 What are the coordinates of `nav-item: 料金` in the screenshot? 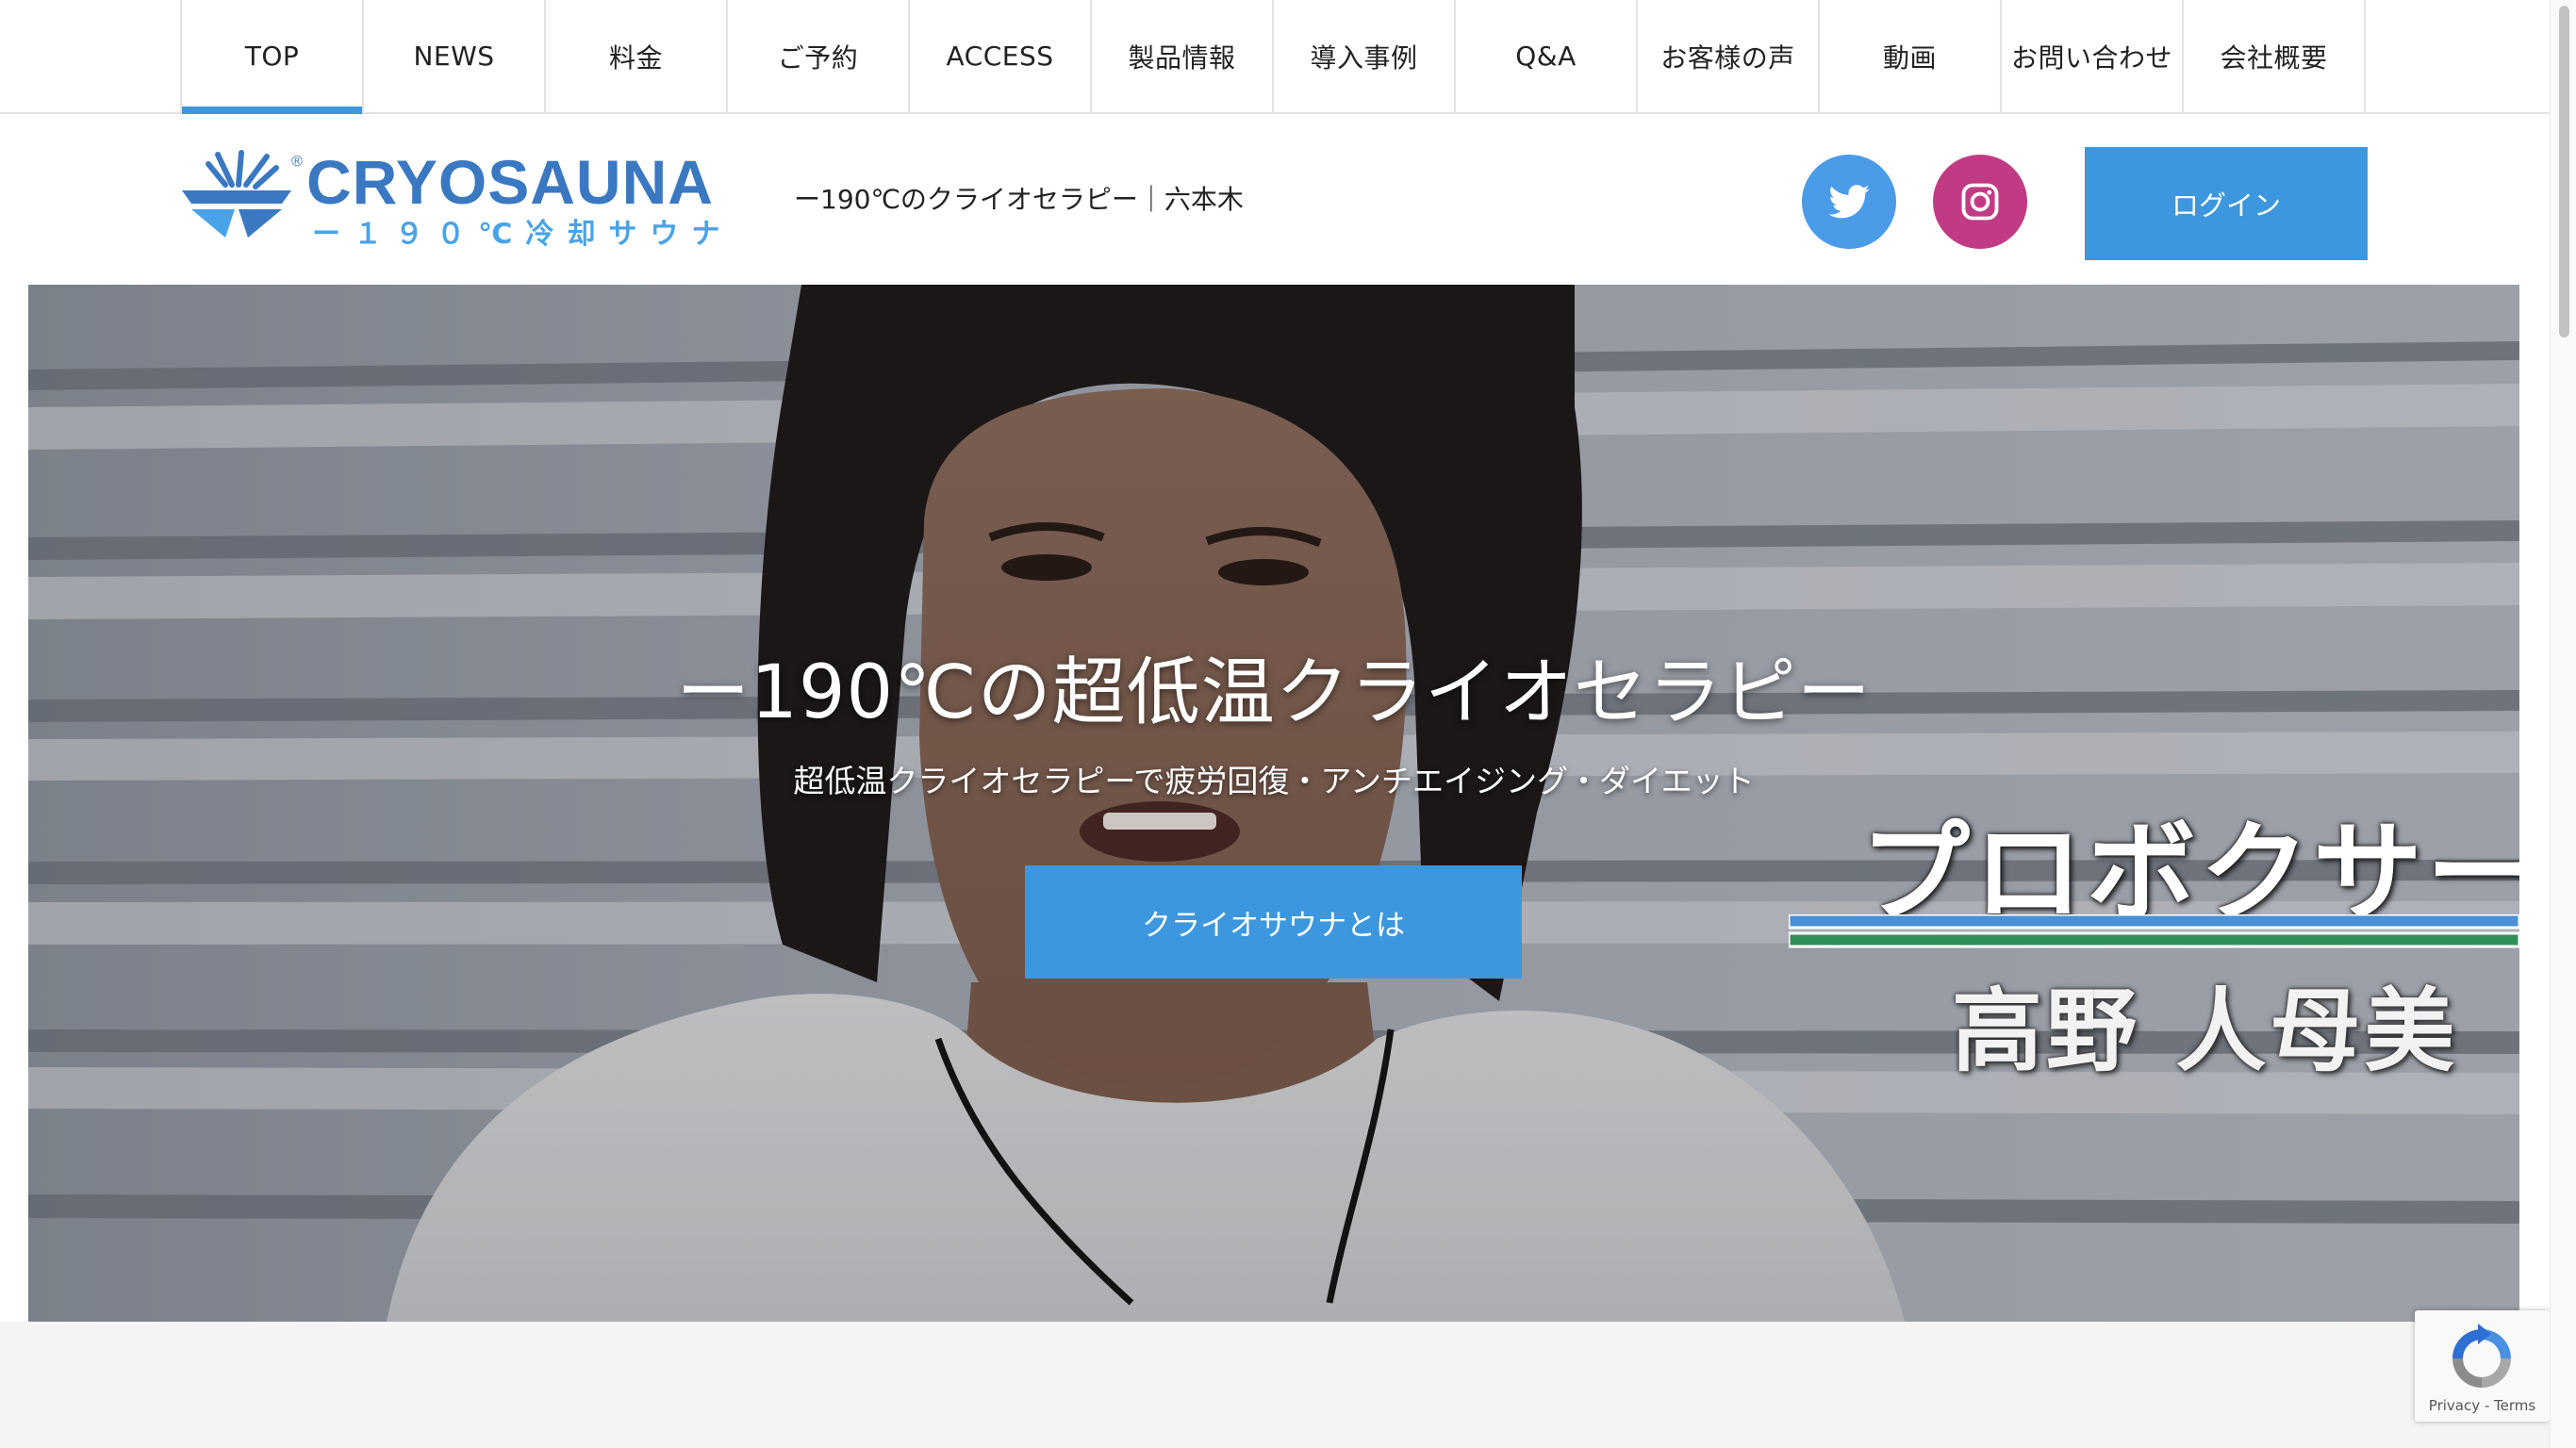 It's located at (637, 56).